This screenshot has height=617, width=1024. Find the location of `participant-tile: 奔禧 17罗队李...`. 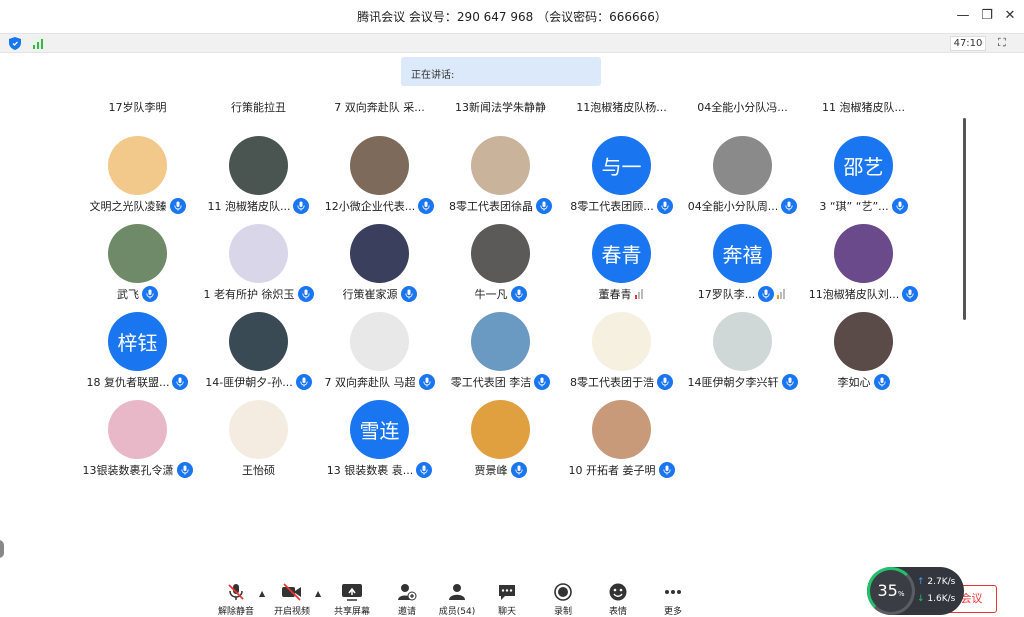

participant-tile: 奔禧 17罗队李... is located at coordinates (742, 268).